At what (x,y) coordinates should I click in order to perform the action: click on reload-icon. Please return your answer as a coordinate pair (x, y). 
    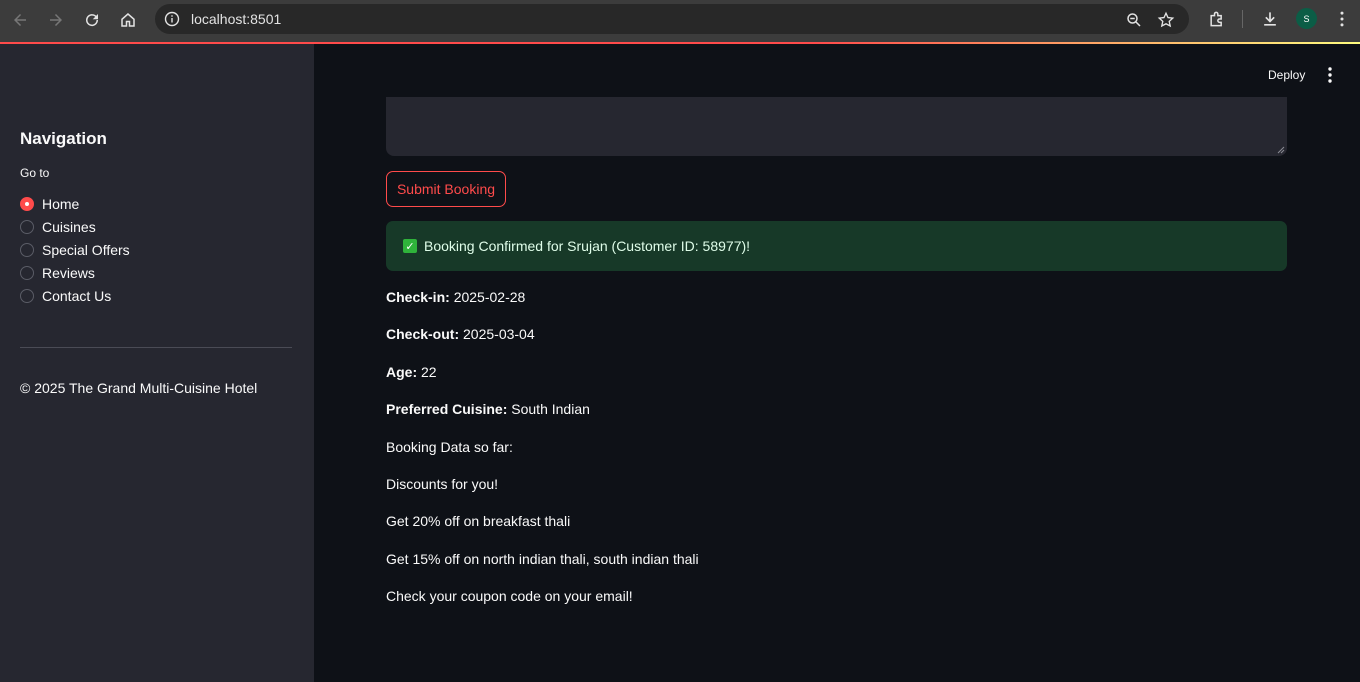
    Looking at the image, I should click on (92, 20).